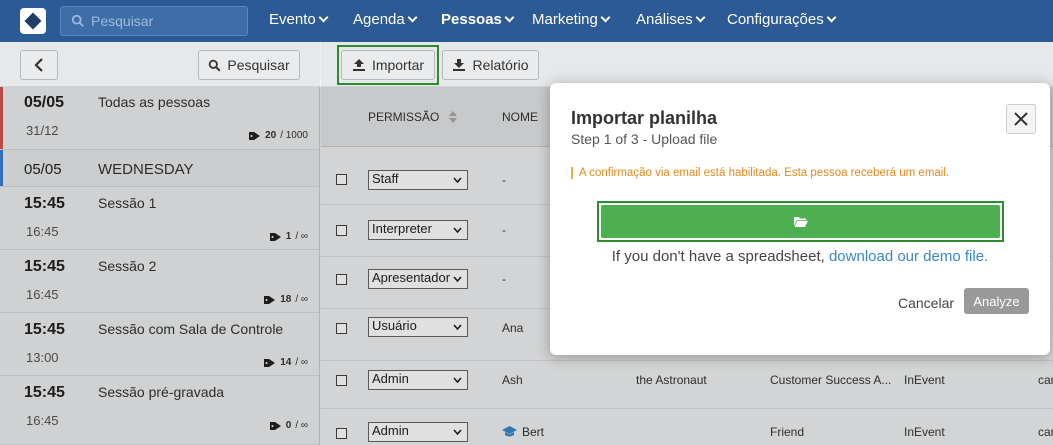 This screenshot has height=445, width=1053. I want to click on nav-analises-label: Análises, so click(664, 19).